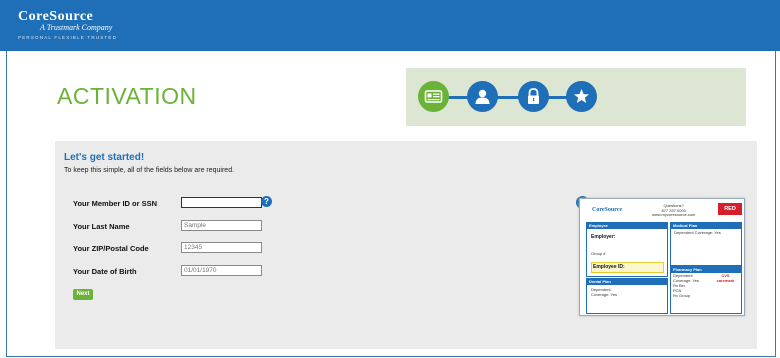  I want to click on card-employee-header: Employee, so click(627, 226).